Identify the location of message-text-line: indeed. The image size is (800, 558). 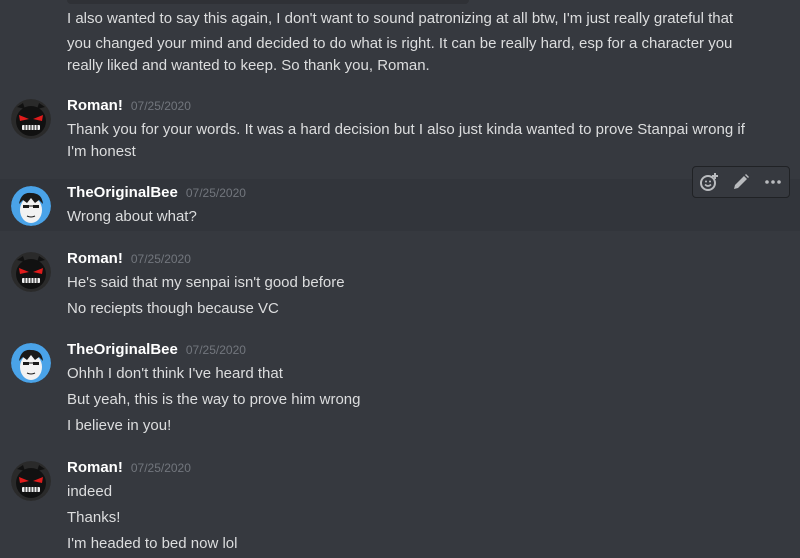
(90, 491).